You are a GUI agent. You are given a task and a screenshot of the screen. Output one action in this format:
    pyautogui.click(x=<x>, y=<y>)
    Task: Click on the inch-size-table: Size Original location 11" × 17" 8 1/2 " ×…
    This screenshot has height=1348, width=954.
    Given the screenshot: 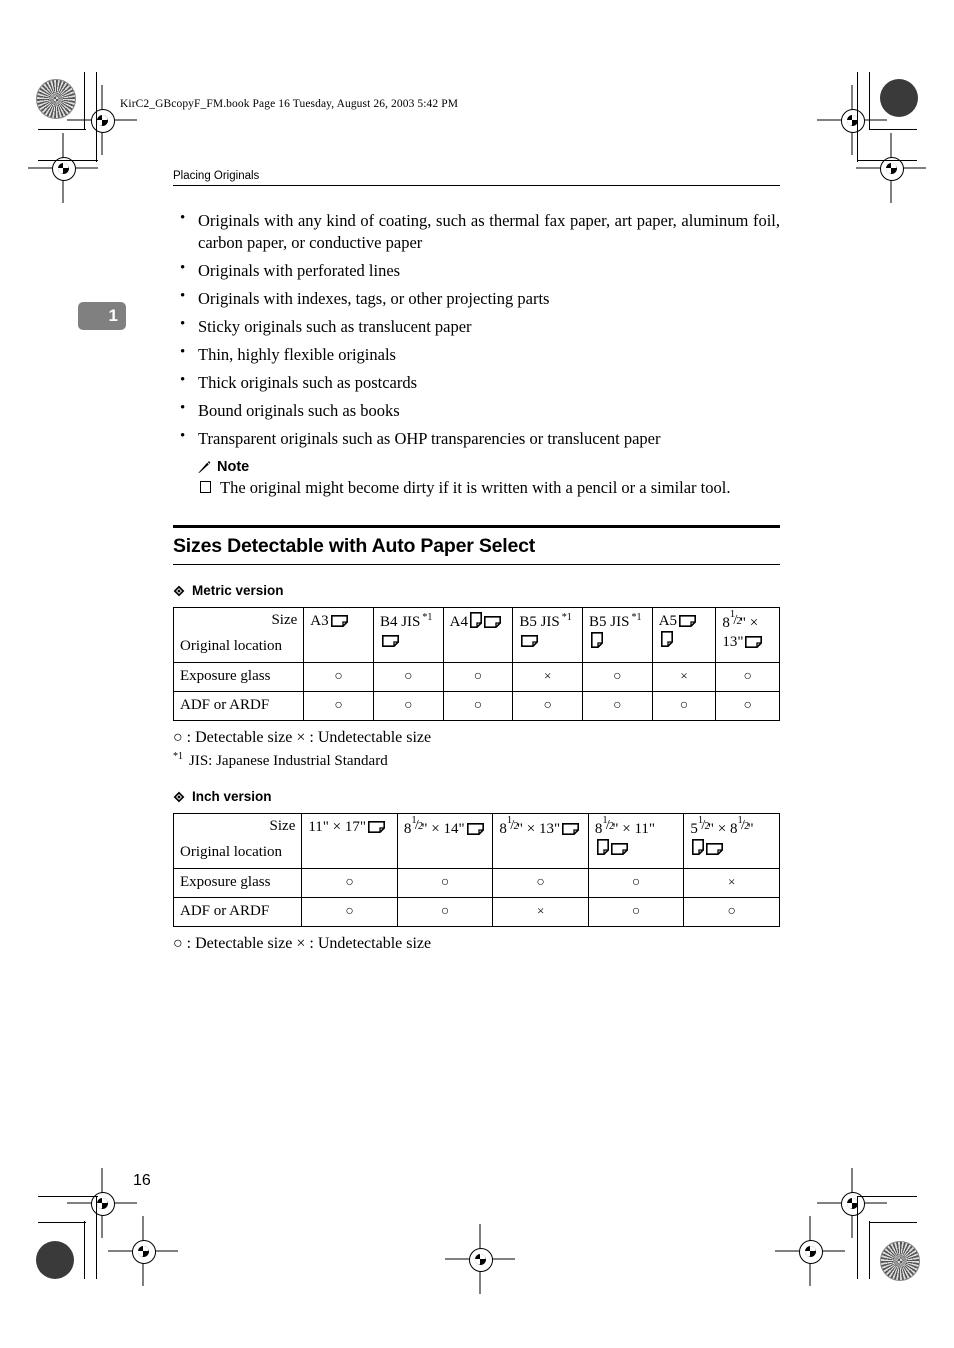 What is the action you would take?
    pyautogui.click(x=476, y=870)
    